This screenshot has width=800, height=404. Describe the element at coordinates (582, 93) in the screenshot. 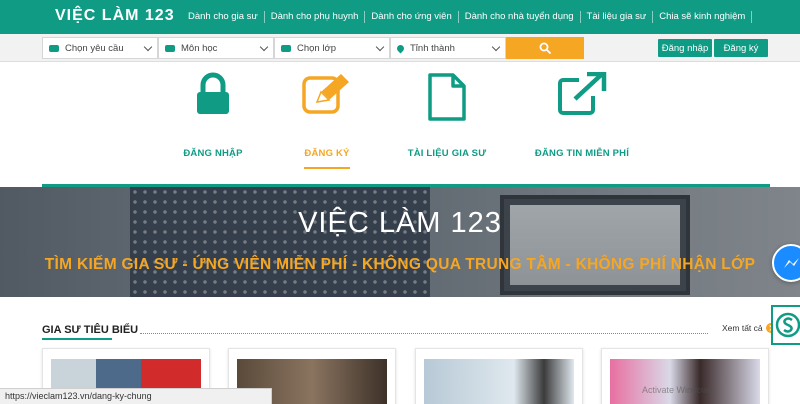

I see `share-icon` at that location.